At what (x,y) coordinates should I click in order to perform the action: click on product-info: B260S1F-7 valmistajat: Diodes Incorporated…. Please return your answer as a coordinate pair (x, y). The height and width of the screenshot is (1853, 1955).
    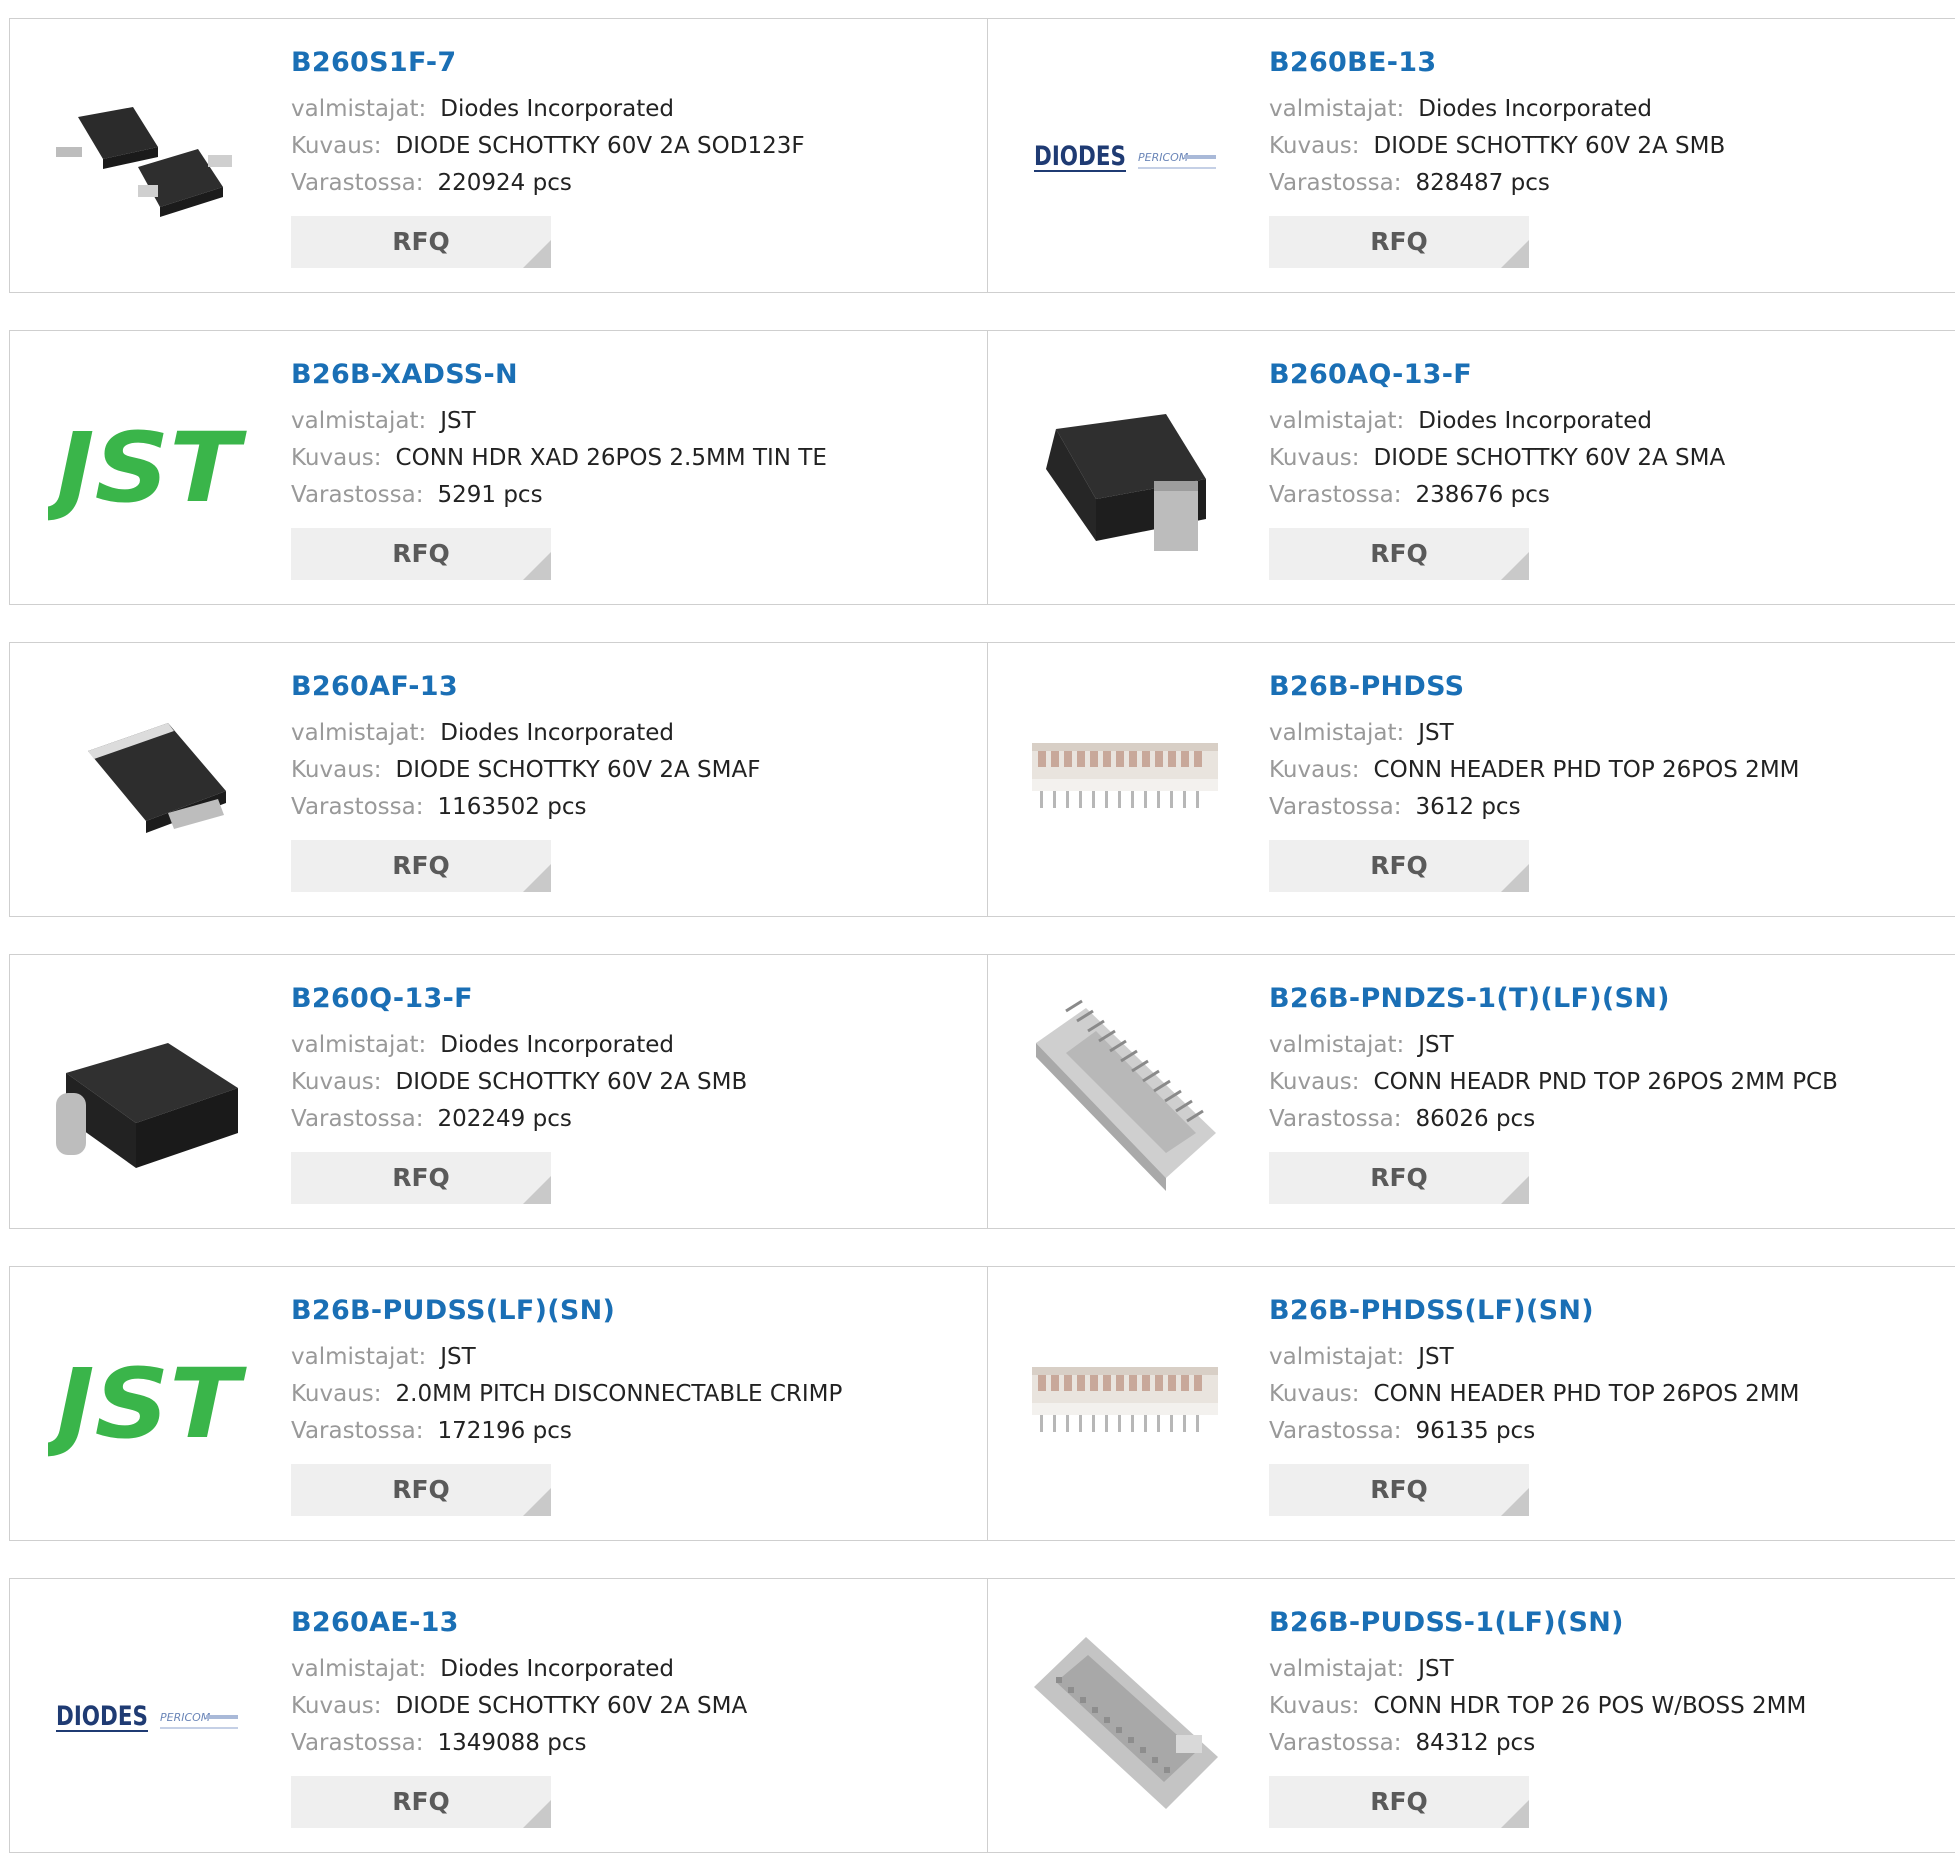
    Looking at the image, I should click on (634, 156).